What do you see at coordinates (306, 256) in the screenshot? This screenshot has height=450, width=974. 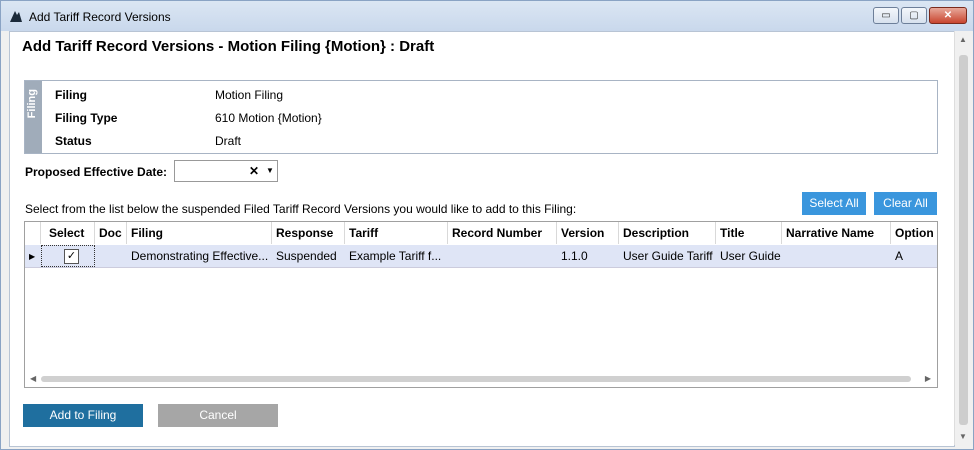 I see `cell-response: Suspended` at bounding box center [306, 256].